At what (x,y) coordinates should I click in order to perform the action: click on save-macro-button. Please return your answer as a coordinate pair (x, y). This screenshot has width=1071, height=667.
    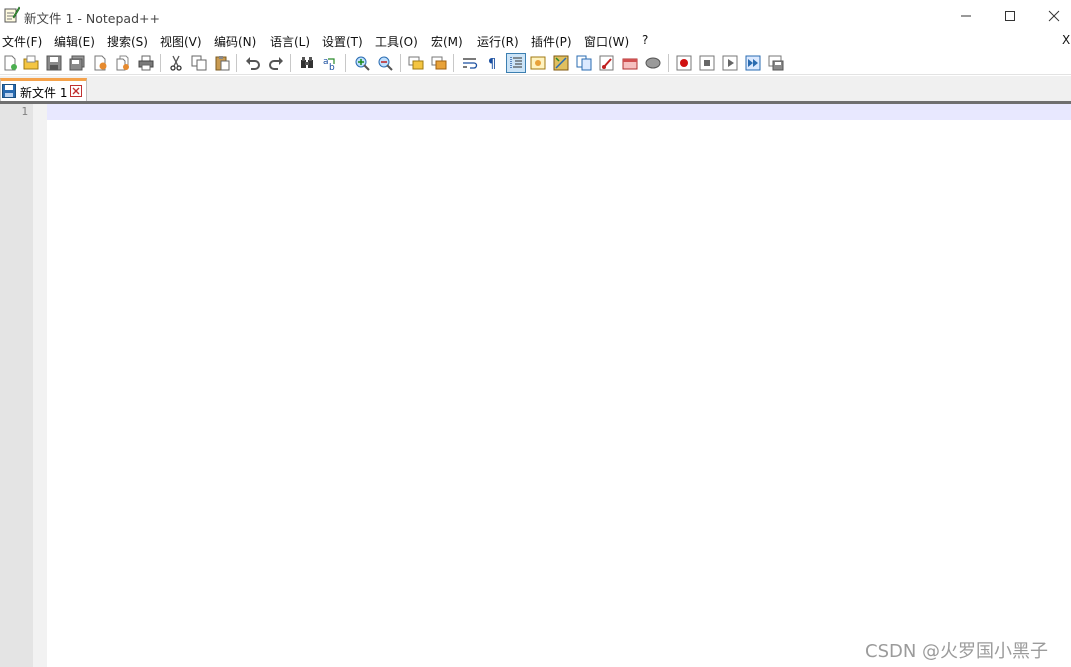
    Looking at the image, I should click on (776, 63).